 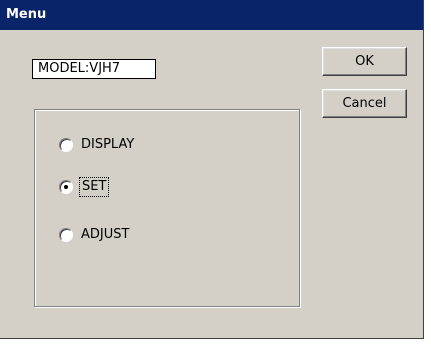 I want to click on radio-adjust: ADJUST, so click(x=94, y=235).